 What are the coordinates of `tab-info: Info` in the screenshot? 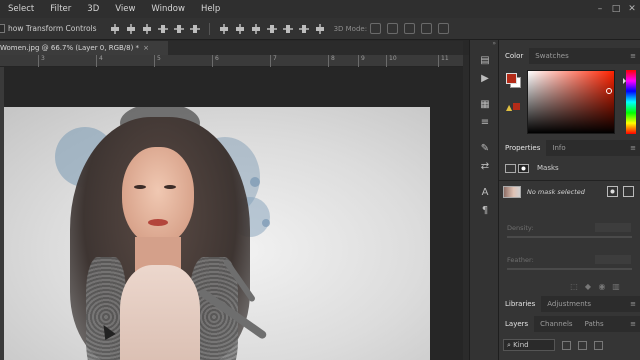 It's located at (558, 148).